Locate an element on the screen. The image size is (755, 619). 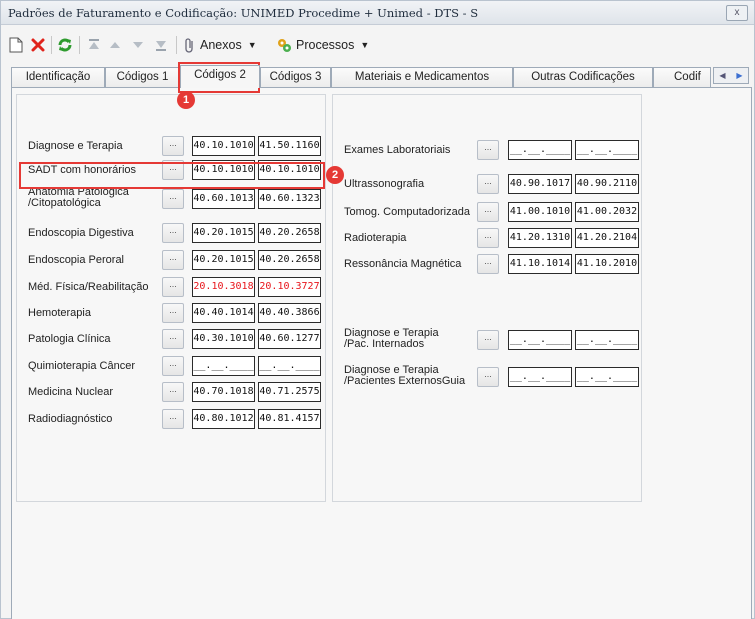
move-first-icon is located at coordinates (94, 45).